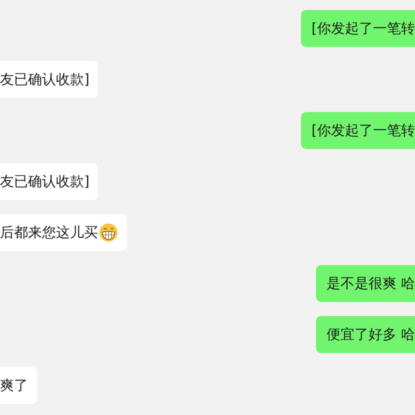  I want to click on message-bubble: 是不是很爽 哈, so click(365, 283).